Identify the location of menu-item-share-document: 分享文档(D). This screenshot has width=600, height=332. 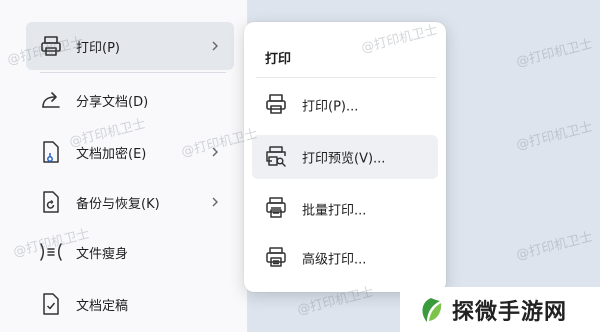
(130, 100).